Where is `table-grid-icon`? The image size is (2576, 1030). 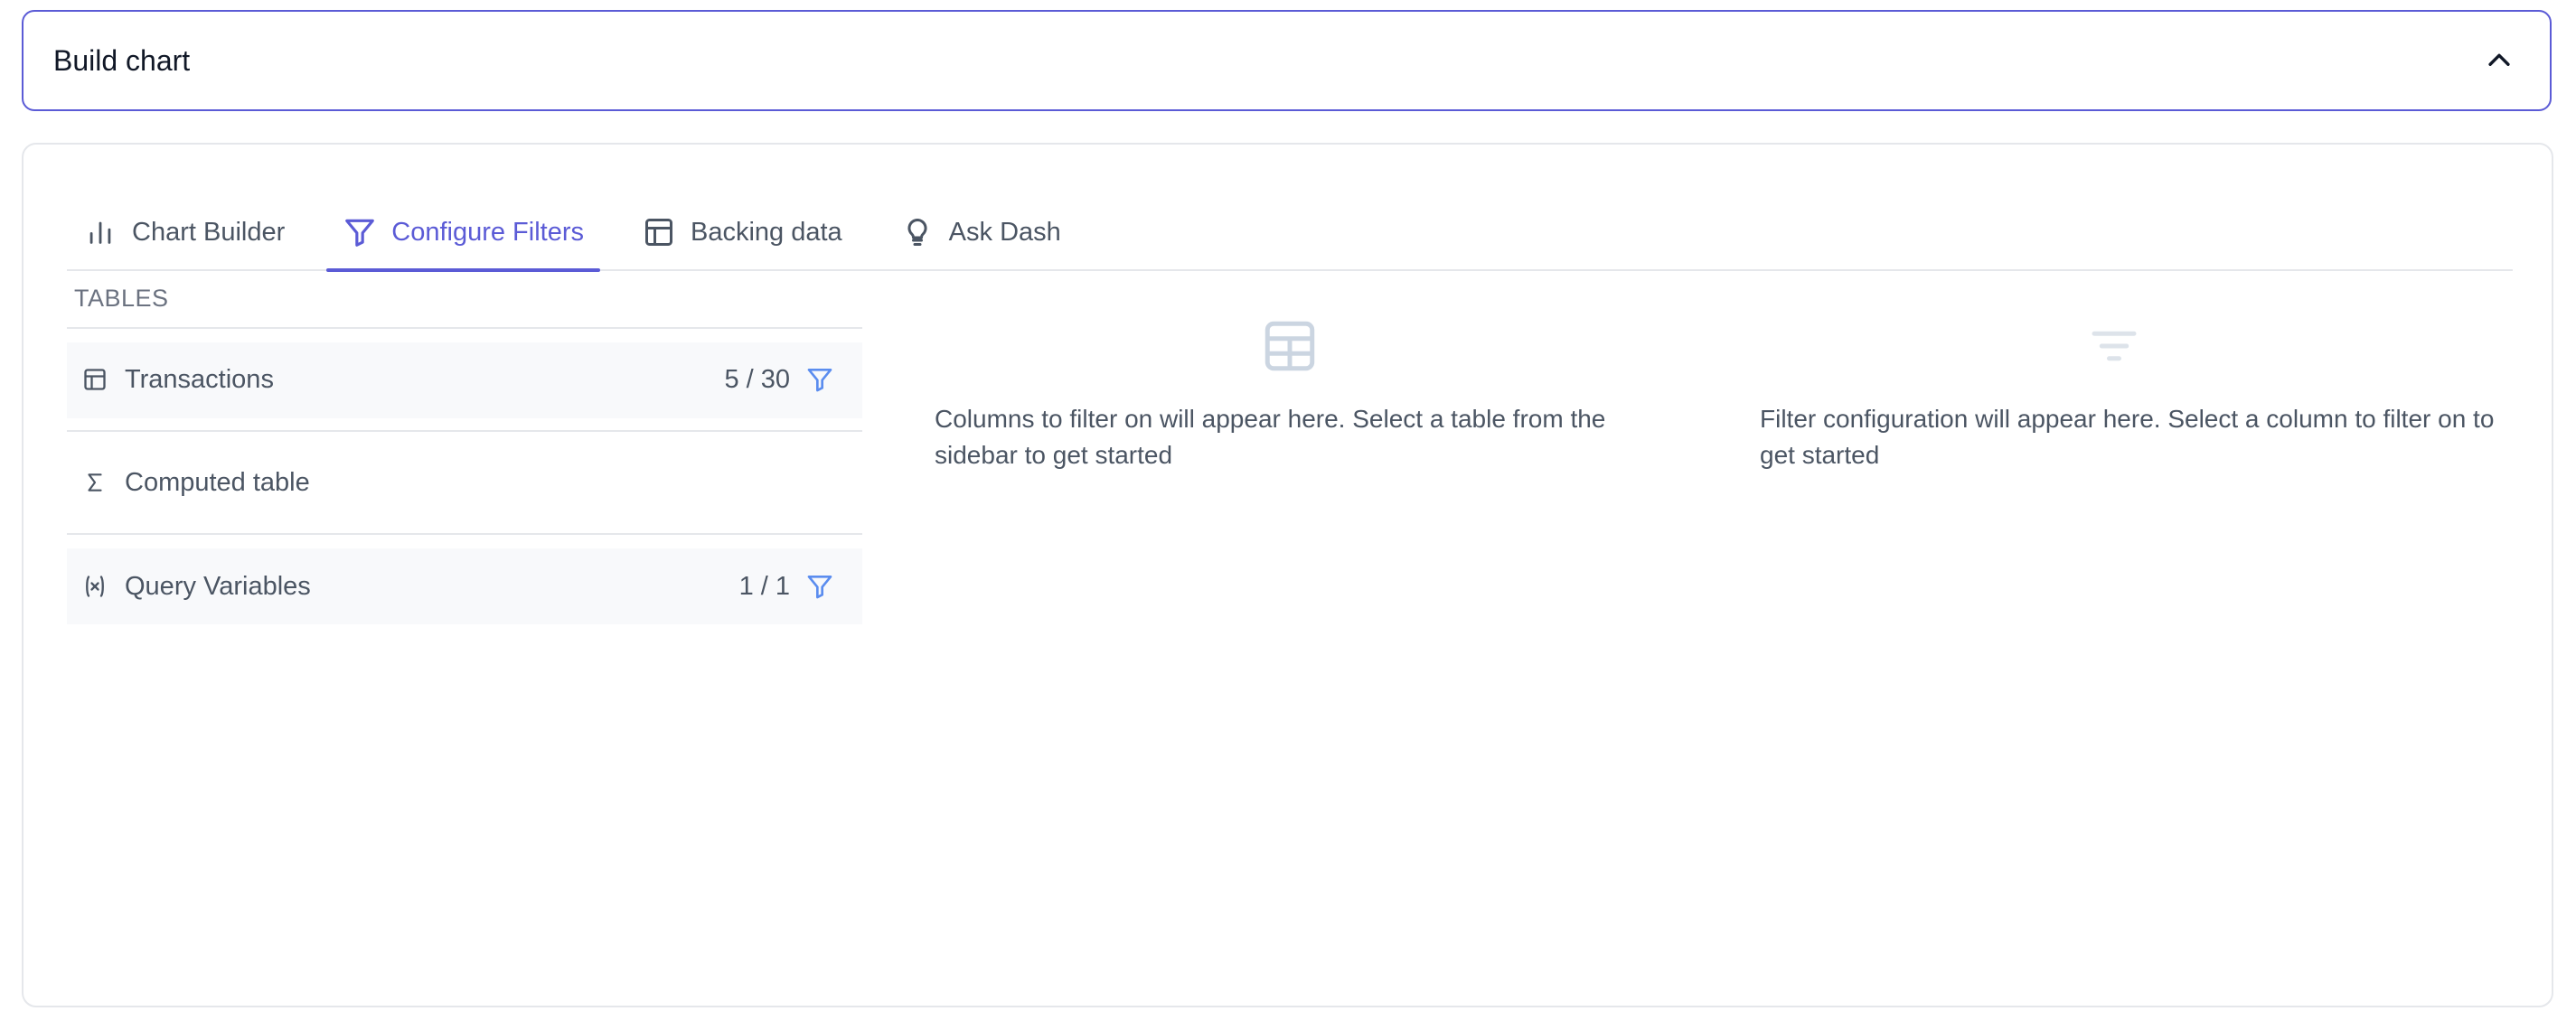
table-grid-icon is located at coordinates (1289, 346).